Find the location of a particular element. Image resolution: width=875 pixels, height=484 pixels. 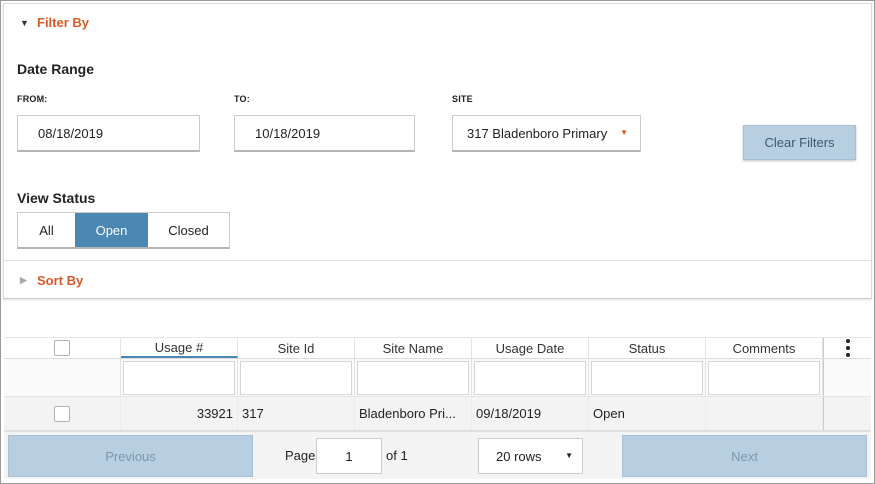

filter-cell-site-name is located at coordinates (413, 377).